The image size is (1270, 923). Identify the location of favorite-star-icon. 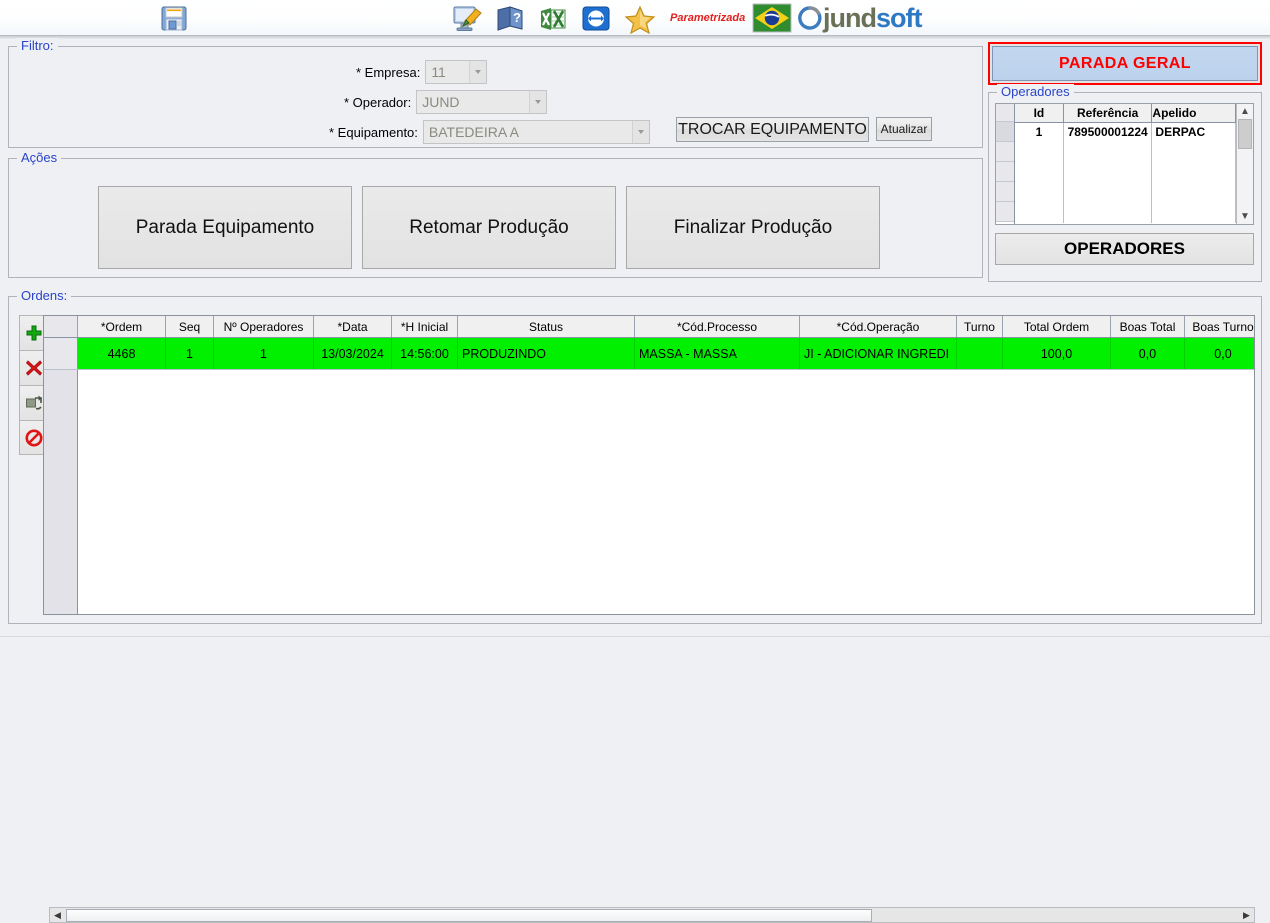
(640, 19).